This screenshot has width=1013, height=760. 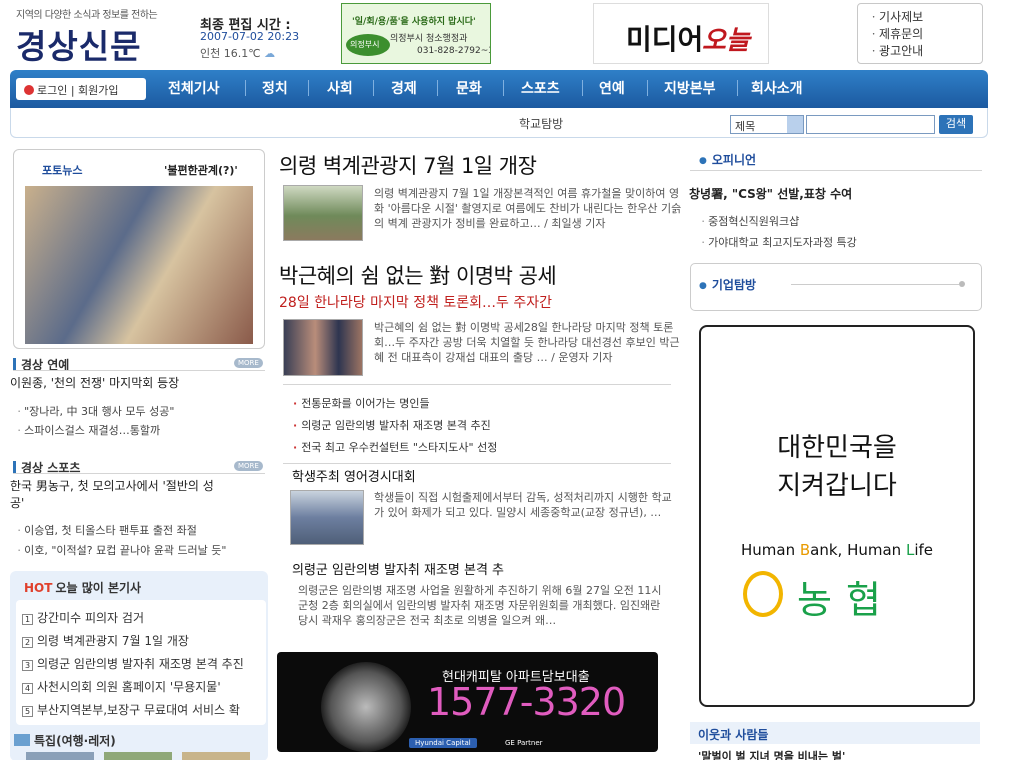 I want to click on hot-item: 4 사천시의회 의원 홈페이지 '무용지물', so click(x=142, y=686).